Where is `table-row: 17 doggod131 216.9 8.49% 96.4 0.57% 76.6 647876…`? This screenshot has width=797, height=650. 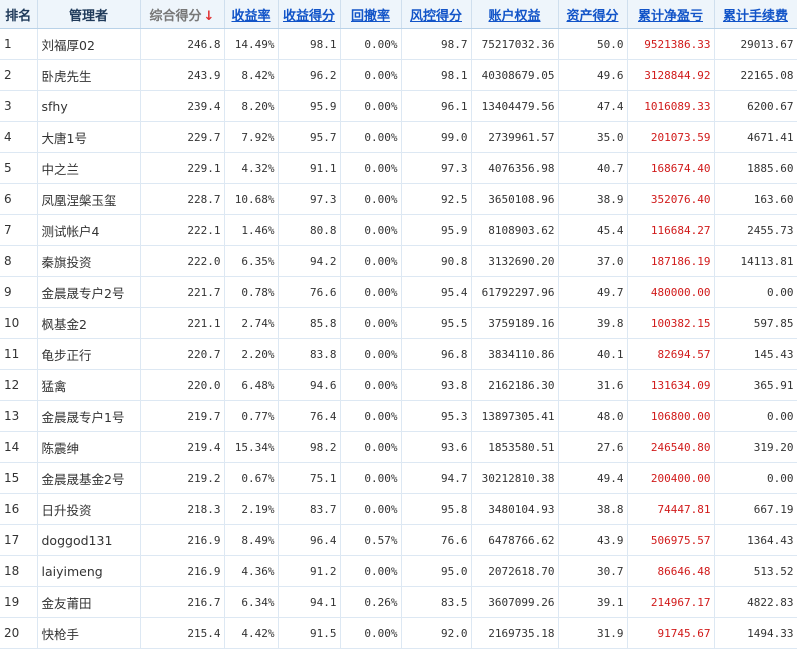
table-row: 17 doggod131 216.9 8.49% 96.4 0.57% 76.6 647876… is located at coordinates (398, 540).